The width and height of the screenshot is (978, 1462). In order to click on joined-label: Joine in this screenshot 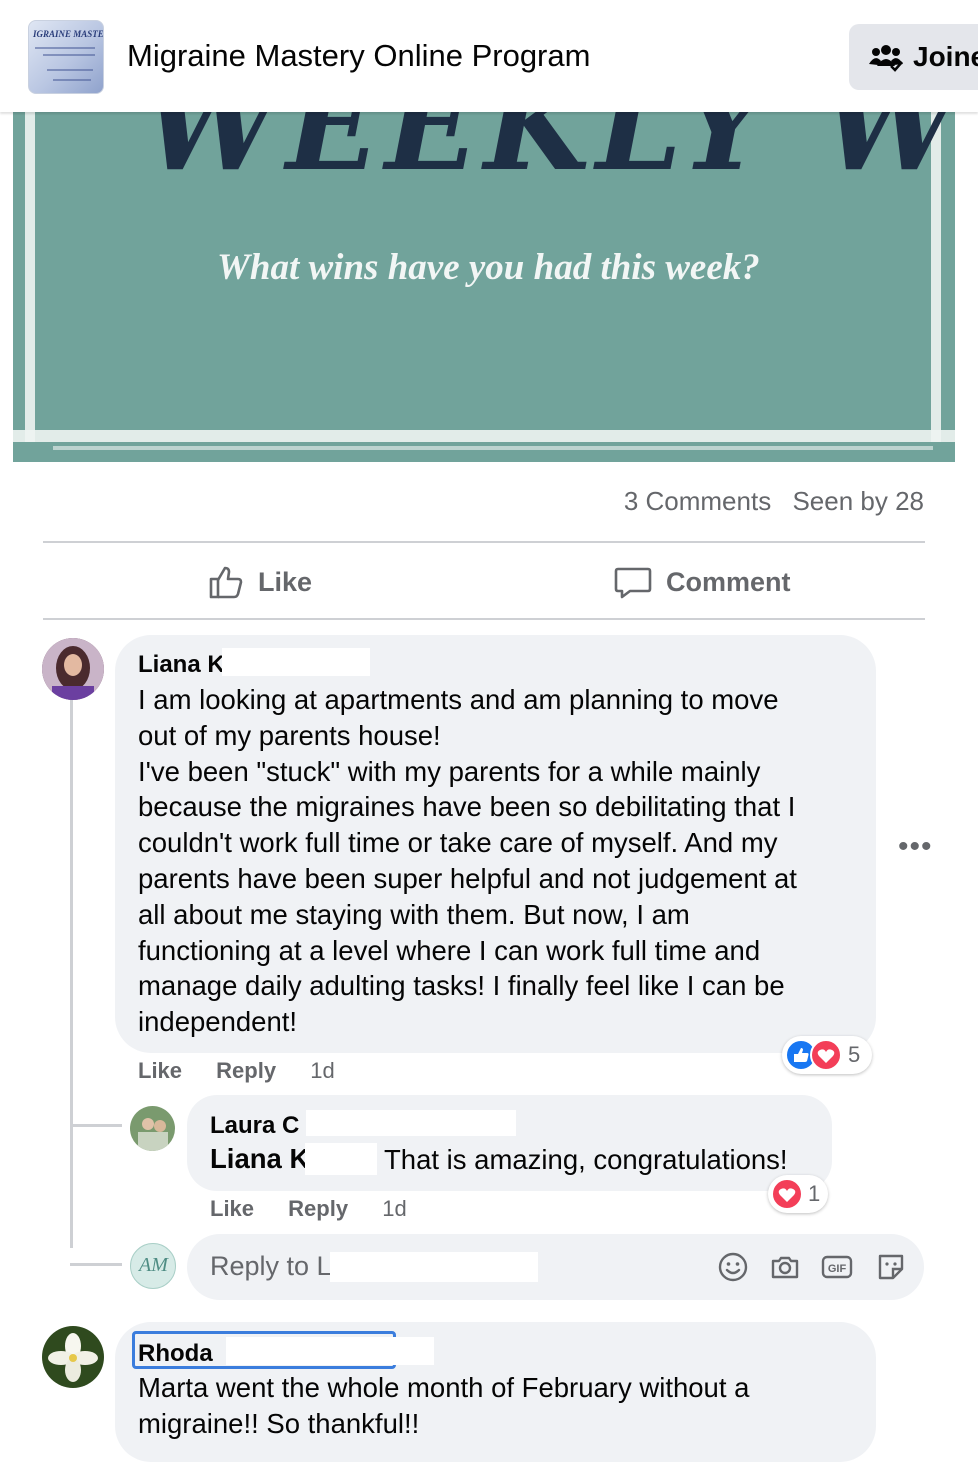, I will do `click(945, 56)`.